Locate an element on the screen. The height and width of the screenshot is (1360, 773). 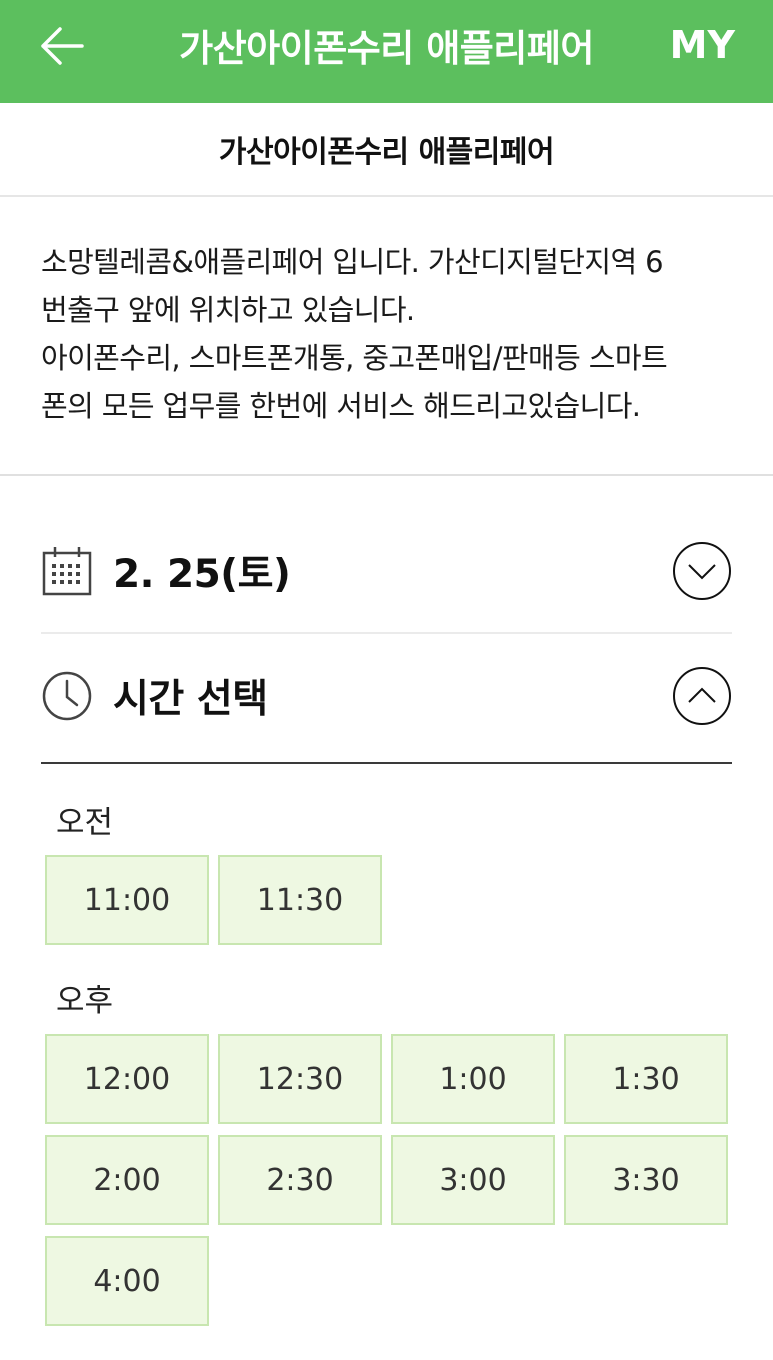
time-slot-button: 2:00 is located at coordinates (127, 1180).